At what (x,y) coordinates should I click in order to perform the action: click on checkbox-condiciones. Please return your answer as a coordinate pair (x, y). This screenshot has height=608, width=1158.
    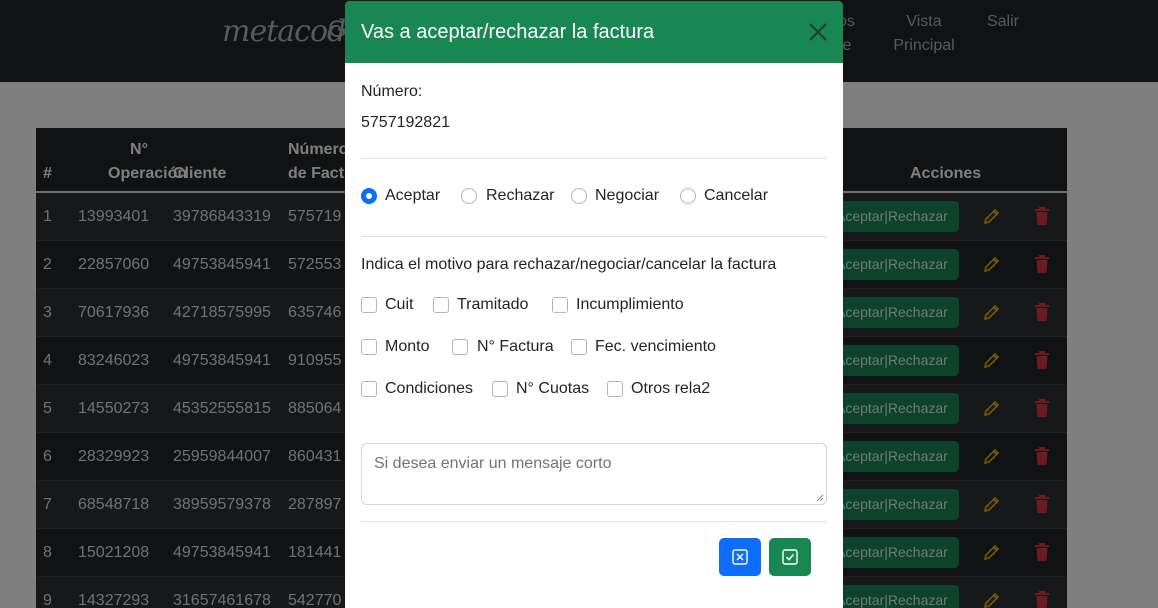
    Looking at the image, I should click on (369, 389).